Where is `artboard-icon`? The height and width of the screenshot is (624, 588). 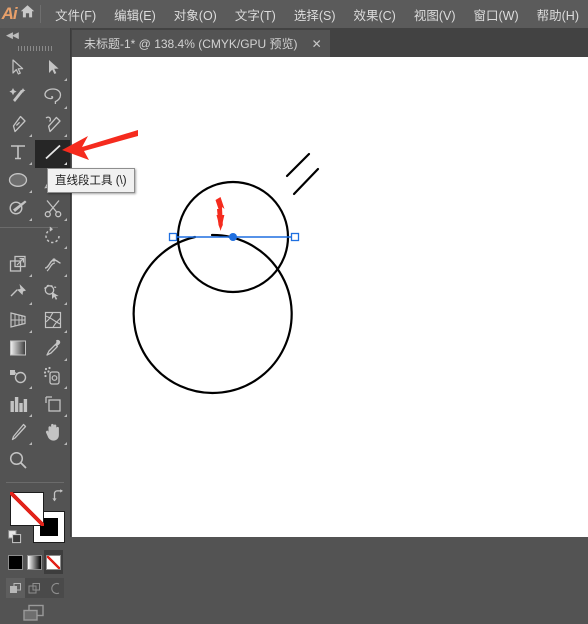 artboard-icon is located at coordinates (53, 406).